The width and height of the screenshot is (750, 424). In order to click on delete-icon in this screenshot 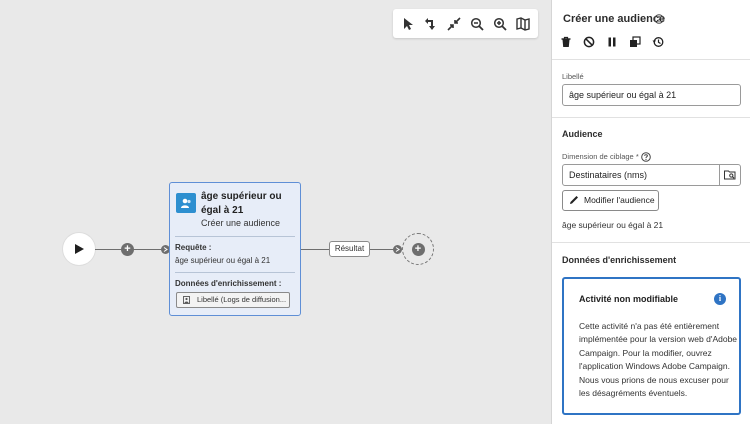, I will do `click(566, 42)`.